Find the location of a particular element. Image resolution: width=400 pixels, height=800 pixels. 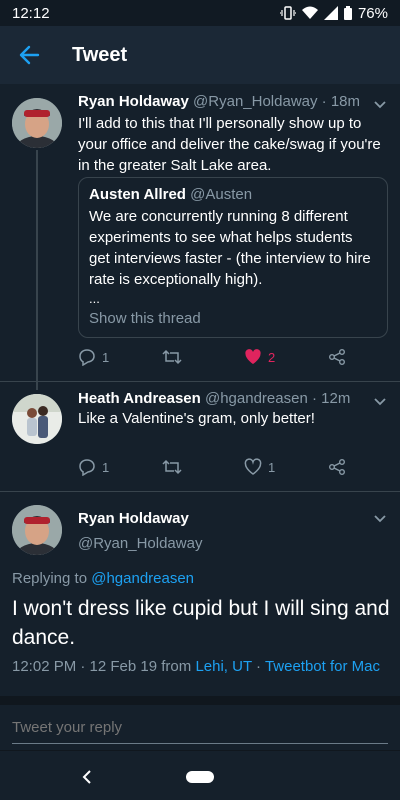

author-handle: @Ryan_Holdaway is located at coordinates (255, 101).